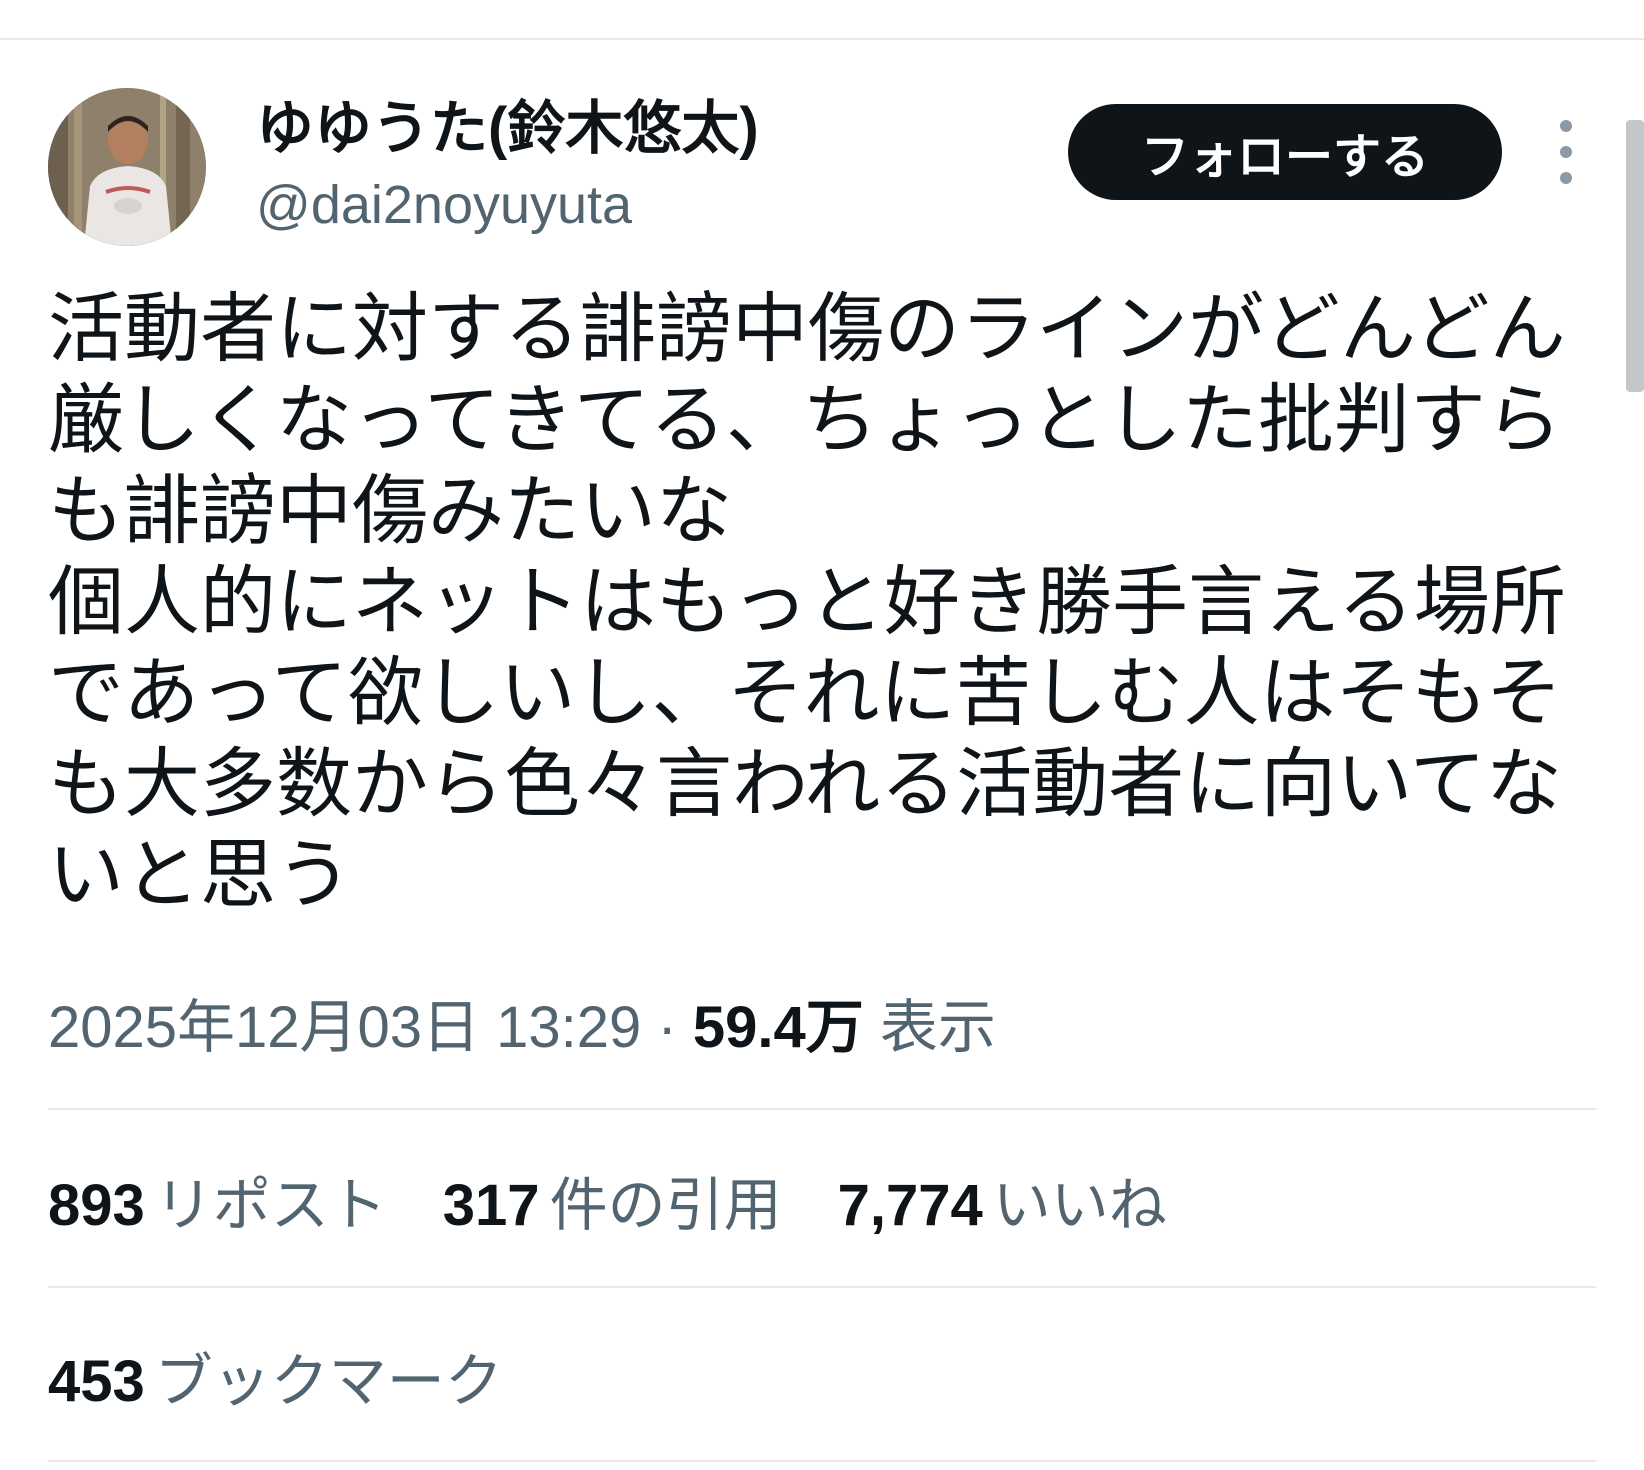 Image resolution: width=1644 pixels, height=1470 pixels. I want to click on tweet-meta: 2025年12月03日 13:29 · 59.4万 表示, so click(522, 1028).